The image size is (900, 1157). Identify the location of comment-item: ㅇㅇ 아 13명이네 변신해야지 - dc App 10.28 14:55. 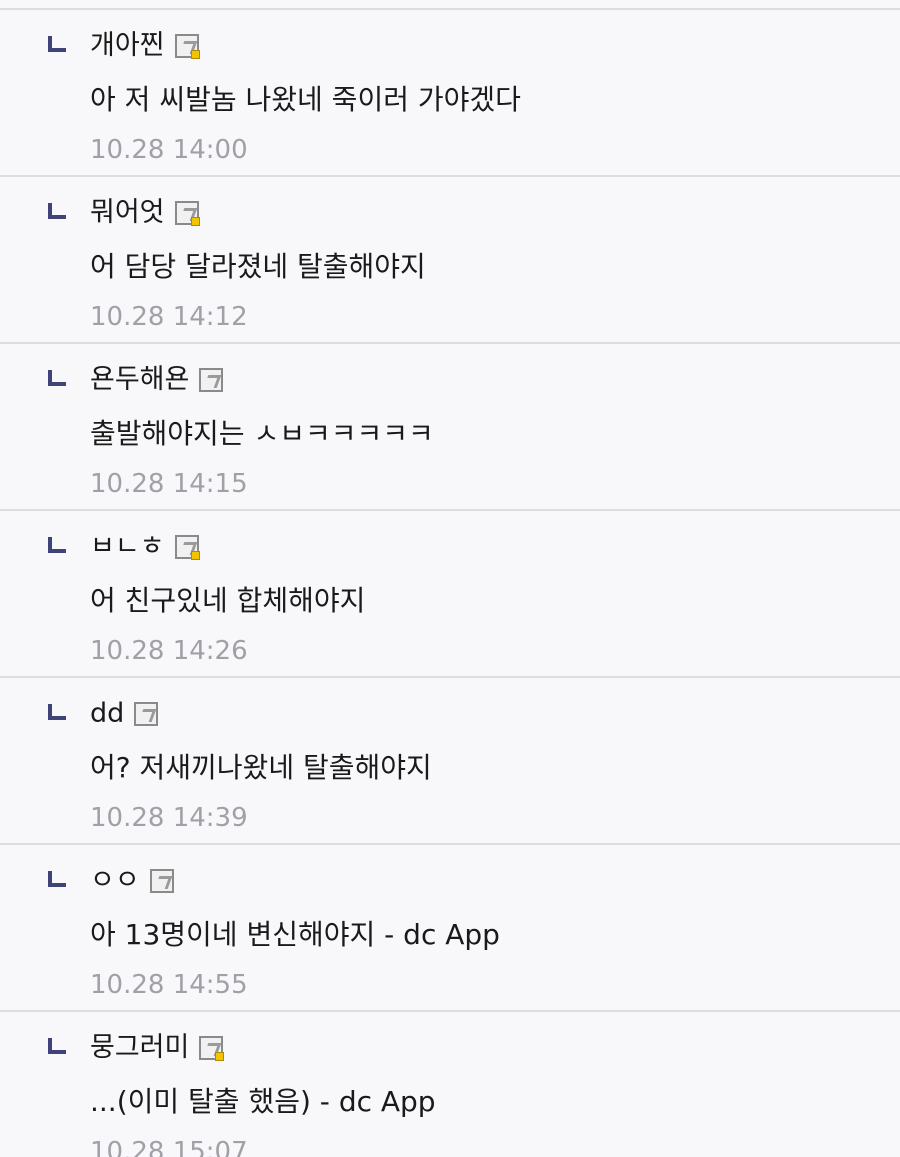
(450, 928).